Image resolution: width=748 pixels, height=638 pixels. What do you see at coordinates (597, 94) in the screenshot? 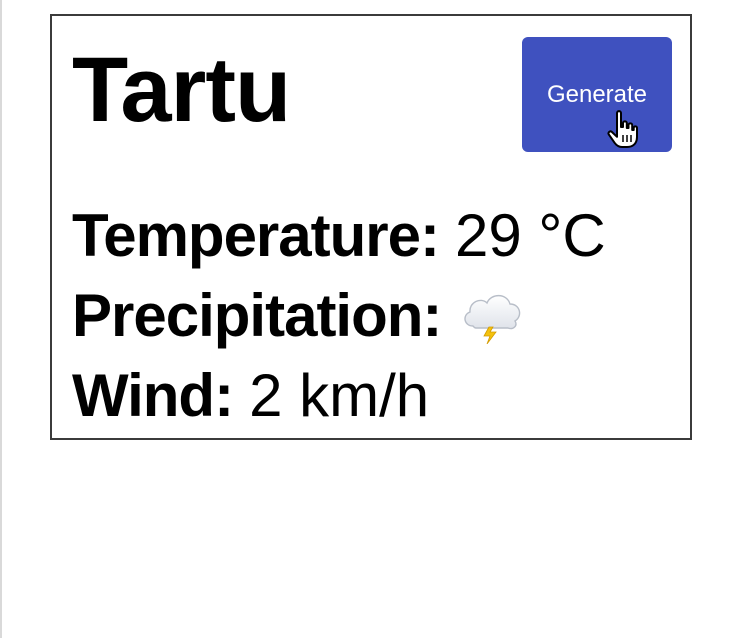
I see `generate-button: Generate` at bounding box center [597, 94].